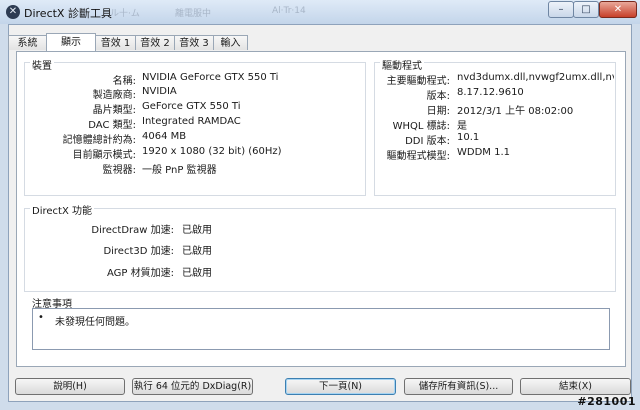 This screenshot has height=410, width=640. I want to click on direct3d-value: 已啟用, so click(197, 251).